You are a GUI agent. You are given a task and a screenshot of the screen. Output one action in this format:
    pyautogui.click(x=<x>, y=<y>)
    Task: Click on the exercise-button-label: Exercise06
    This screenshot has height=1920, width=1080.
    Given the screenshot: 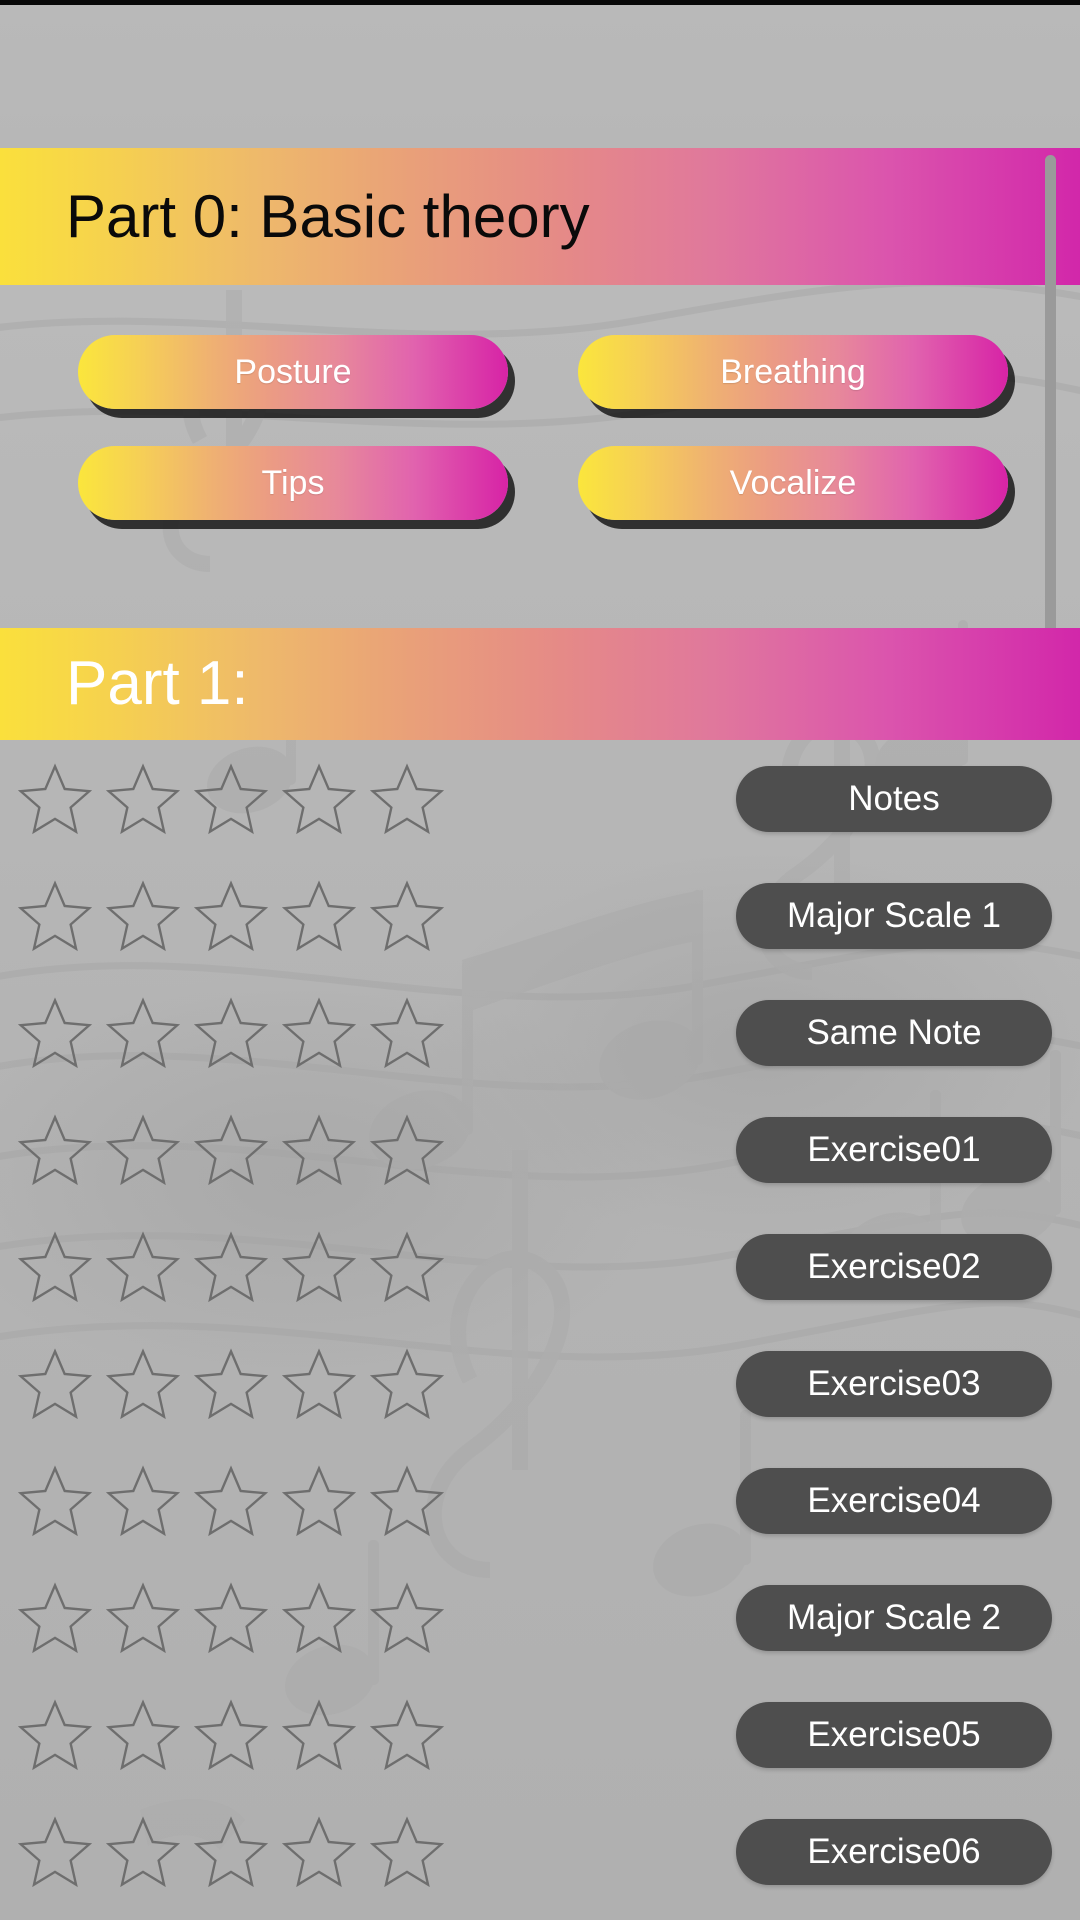 What is the action you would take?
    pyautogui.click(x=894, y=1851)
    